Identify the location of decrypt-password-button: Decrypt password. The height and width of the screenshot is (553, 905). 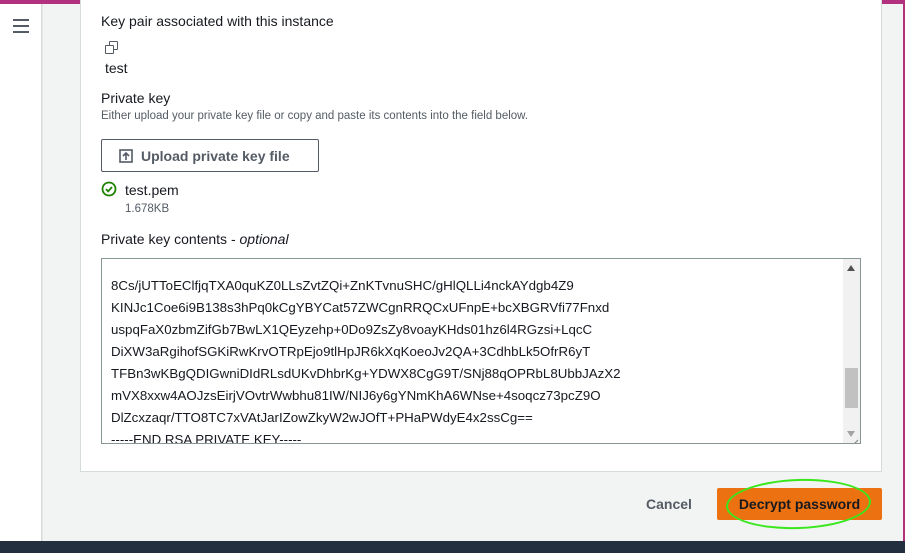
(799, 504).